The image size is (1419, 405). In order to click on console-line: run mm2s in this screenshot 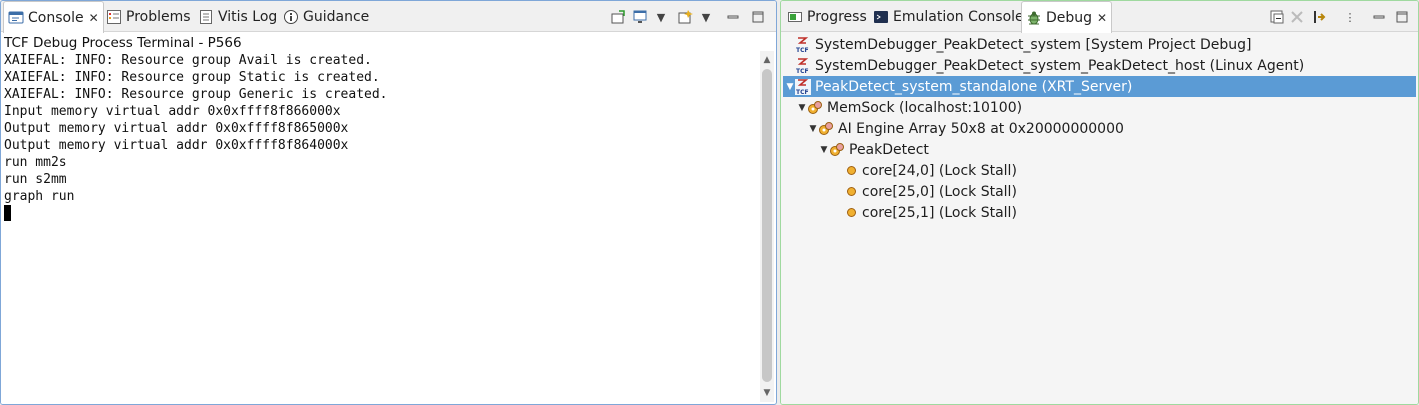, I will do `click(35, 162)`.